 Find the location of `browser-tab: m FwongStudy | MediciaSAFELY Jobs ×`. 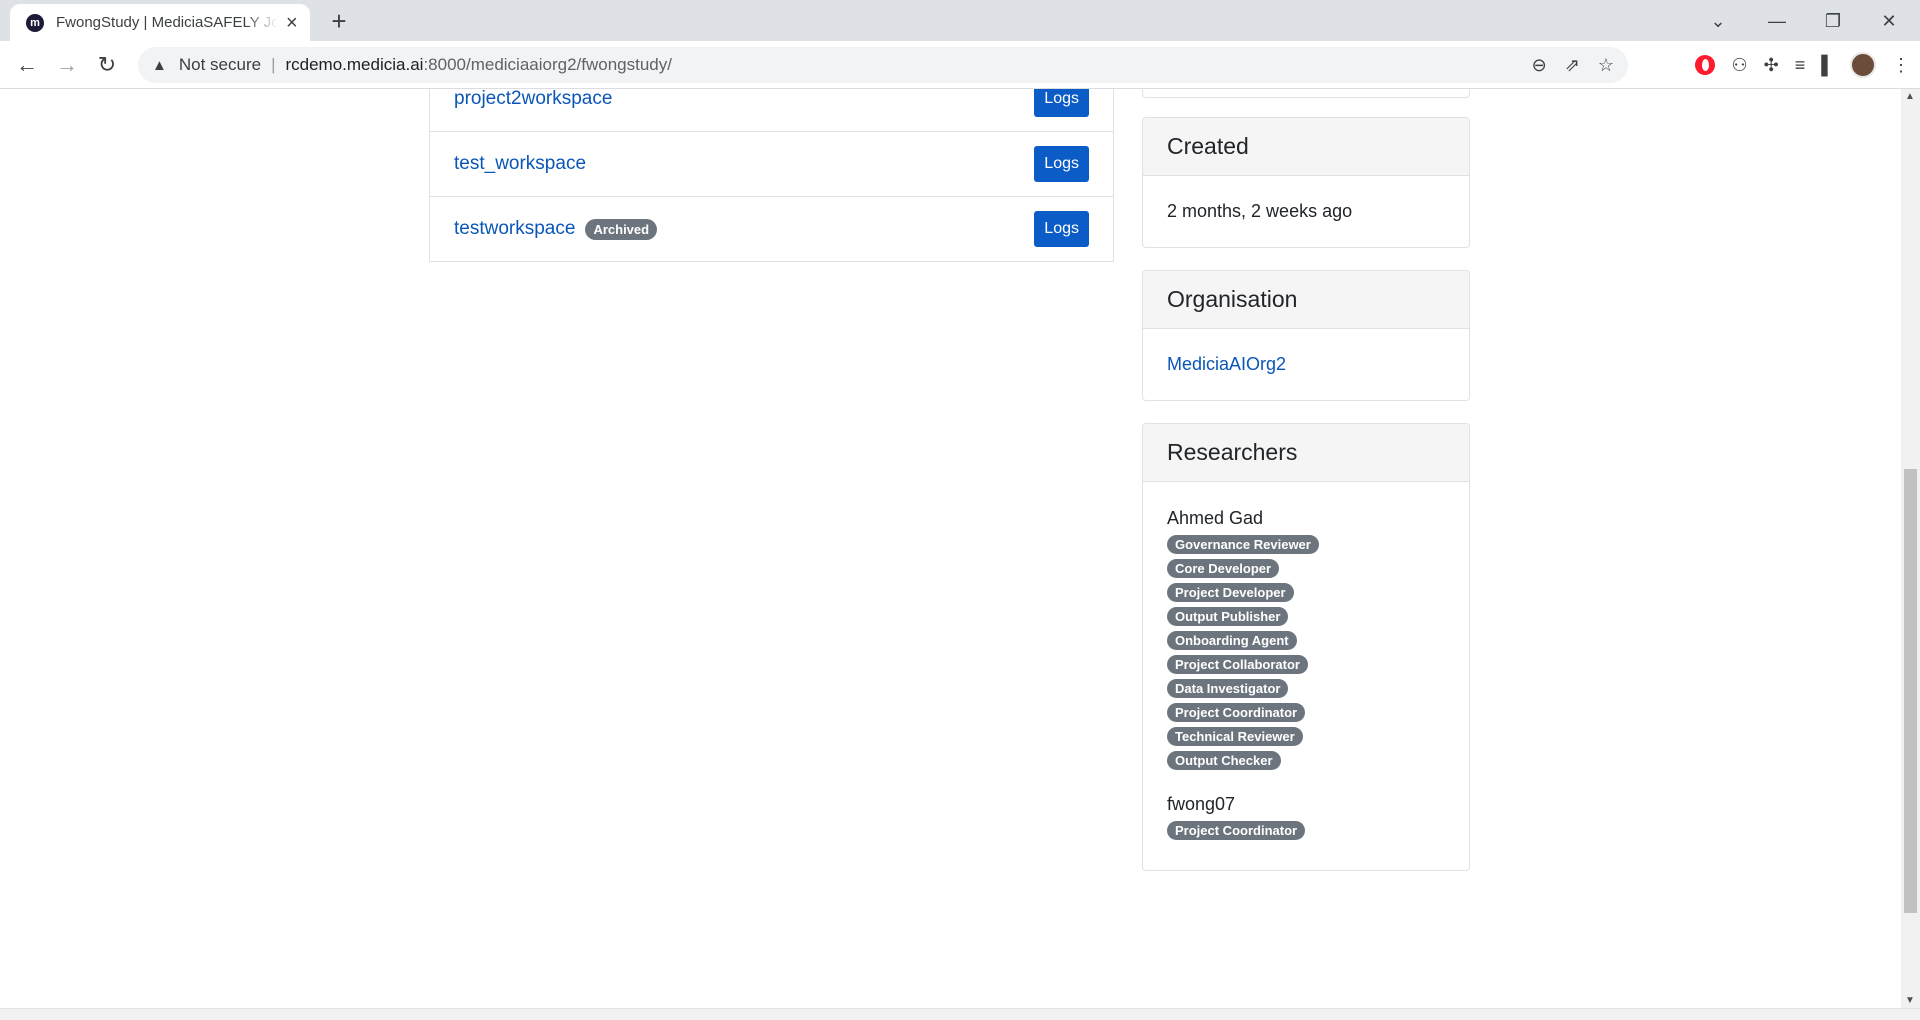

browser-tab: m FwongStudy | MediciaSAFELY Jobs × is located at coordinates (160, 22).